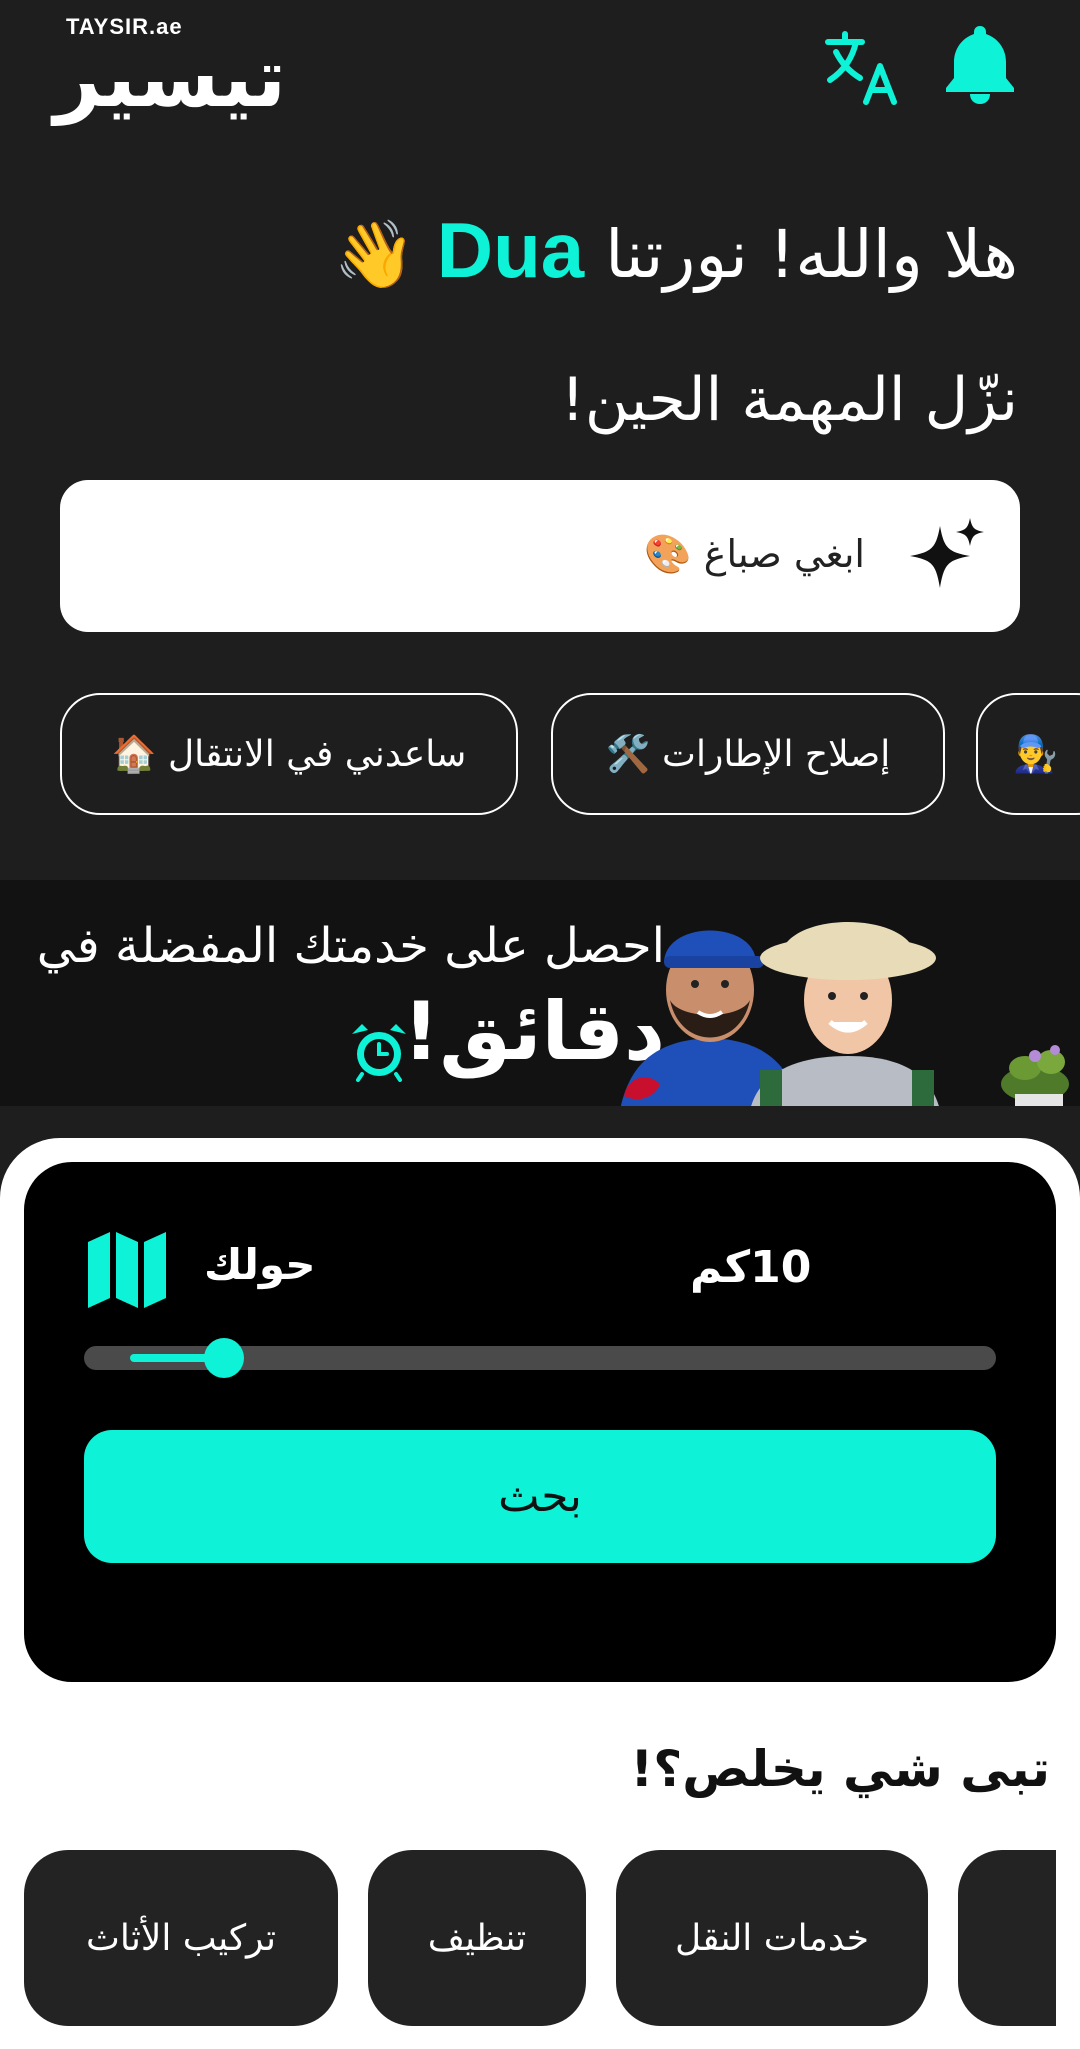  Describe the element at coordinates (947, 553) in the screenshot. I see `sparkle-icon` at that location.